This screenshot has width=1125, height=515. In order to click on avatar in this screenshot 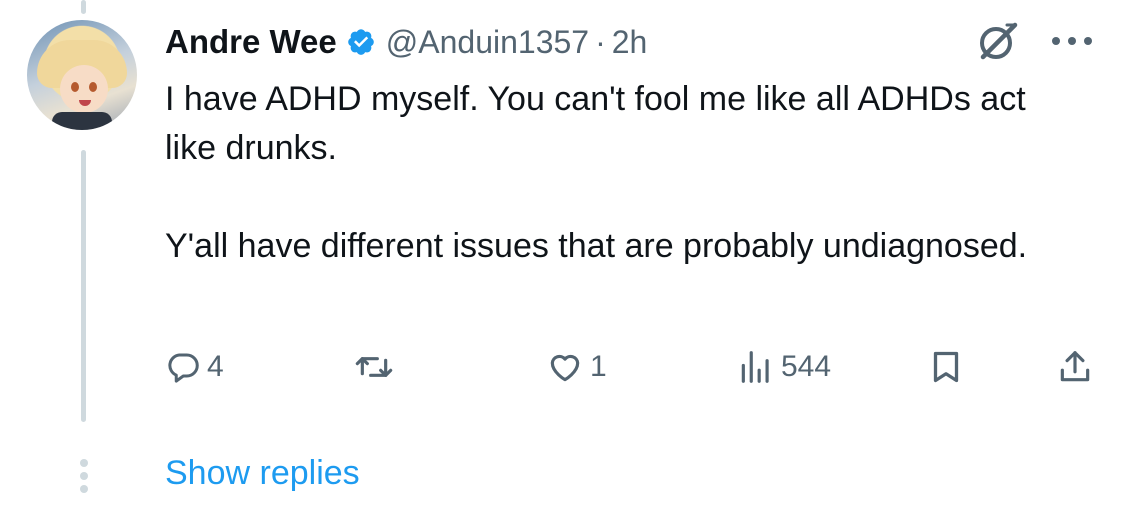, I will do `click(82, 75)`.